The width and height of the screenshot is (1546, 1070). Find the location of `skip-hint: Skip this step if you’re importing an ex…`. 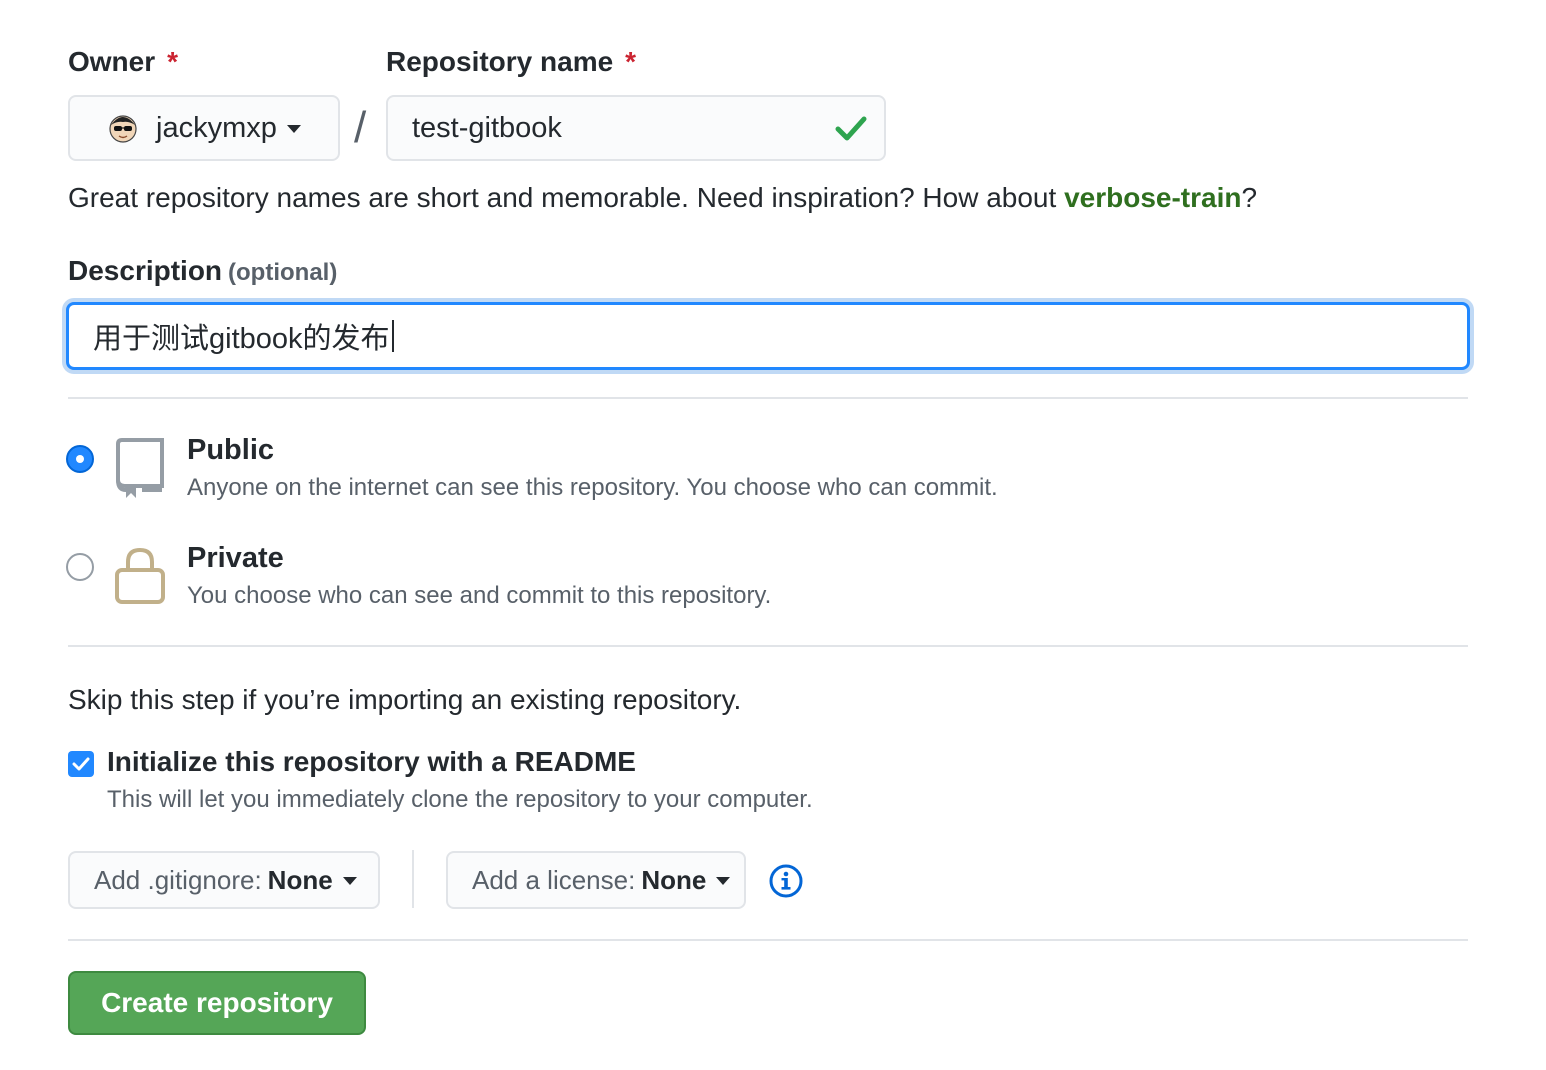

skip-hint: Skip this step if you’re importing an ex… is located at coordinates (405, 699).